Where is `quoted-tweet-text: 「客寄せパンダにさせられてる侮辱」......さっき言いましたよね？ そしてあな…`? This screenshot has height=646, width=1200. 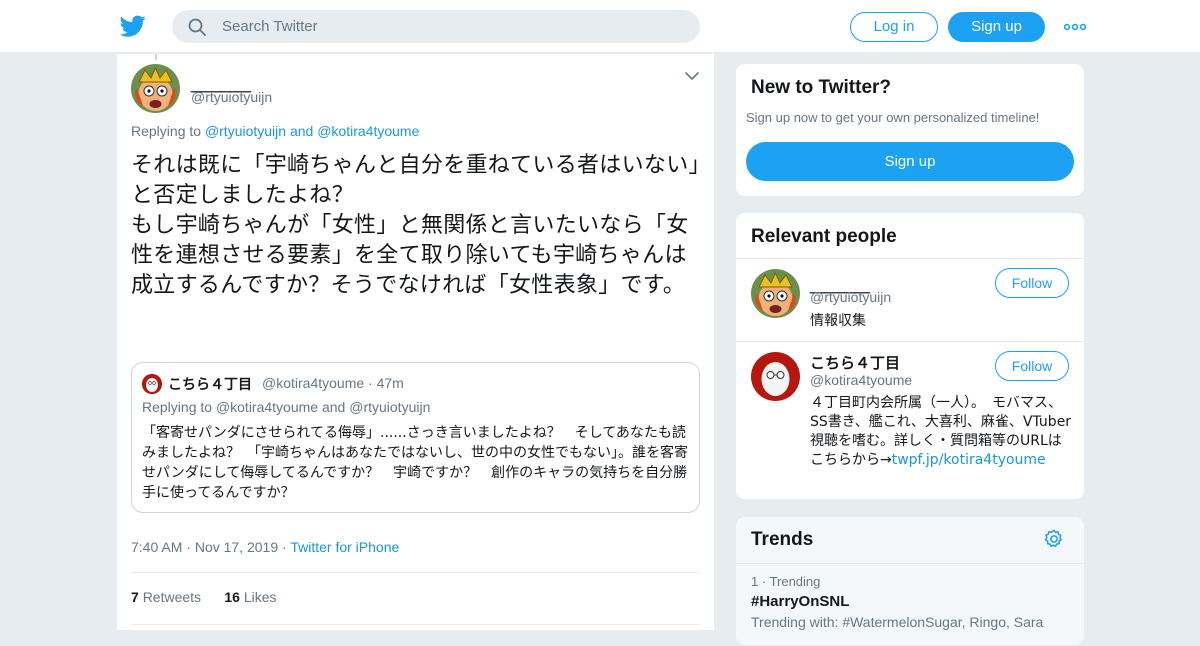
quoted-tweet-text: 「客寄せパンダにさせられてる侮辱」......さっき言いましたよね？ そしてあな… is located at coordinates (415, 463).